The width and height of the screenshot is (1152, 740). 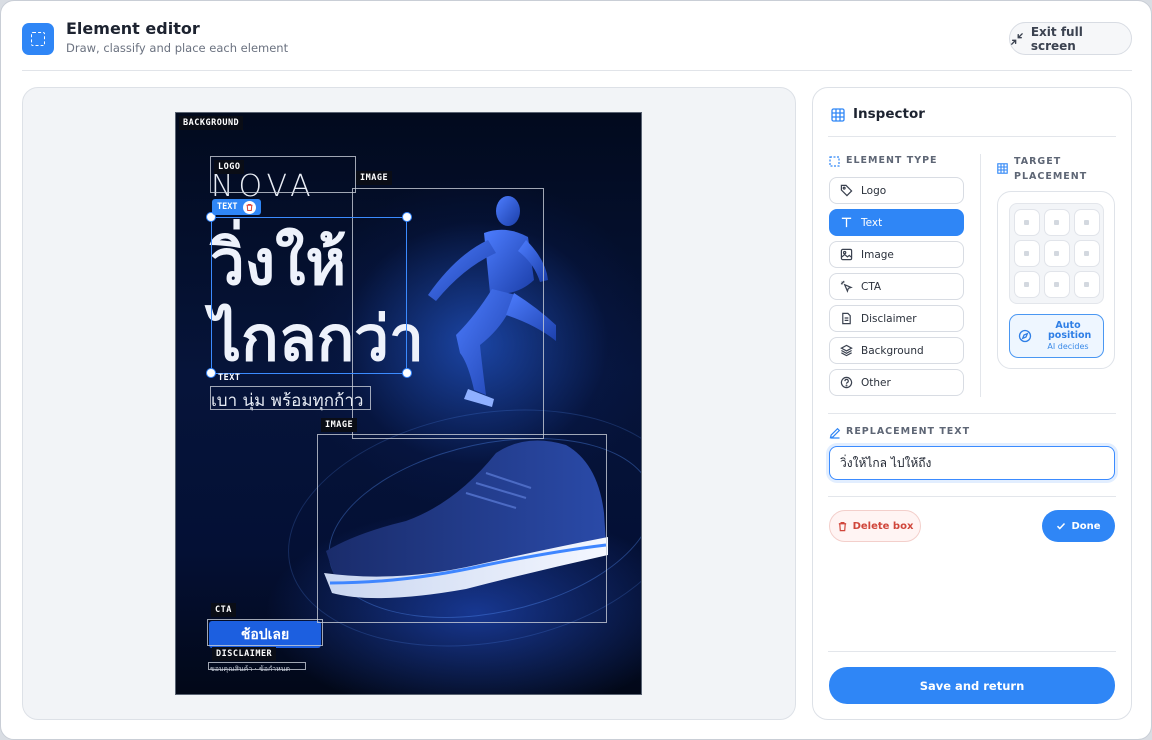 I want to click on replacement-text-label: REPLACEMENT TEXT, so click(x=908, y=431).